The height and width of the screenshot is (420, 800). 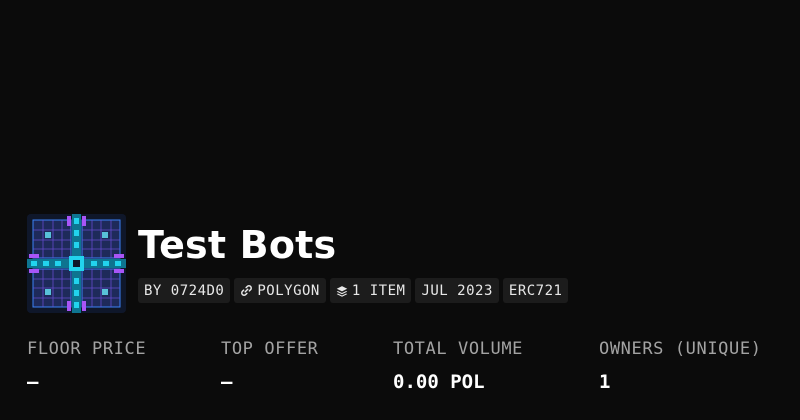 I want to click on standard-chip: ERC721, so click(x=535, y=290).